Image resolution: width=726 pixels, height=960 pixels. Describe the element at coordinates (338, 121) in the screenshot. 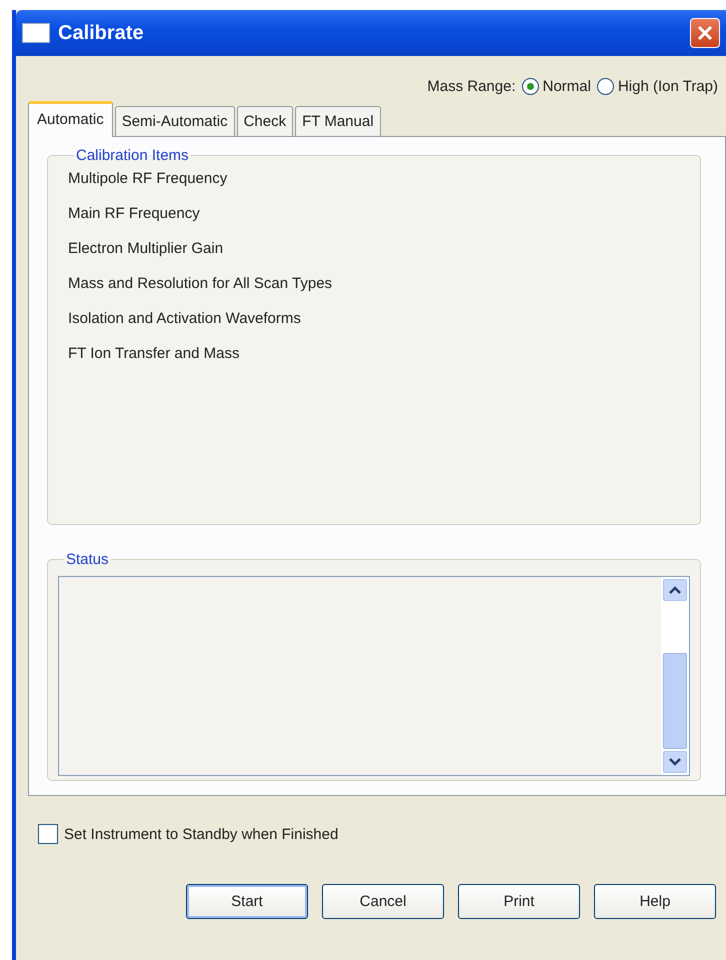

I see `tab: FT Manual` at that location.